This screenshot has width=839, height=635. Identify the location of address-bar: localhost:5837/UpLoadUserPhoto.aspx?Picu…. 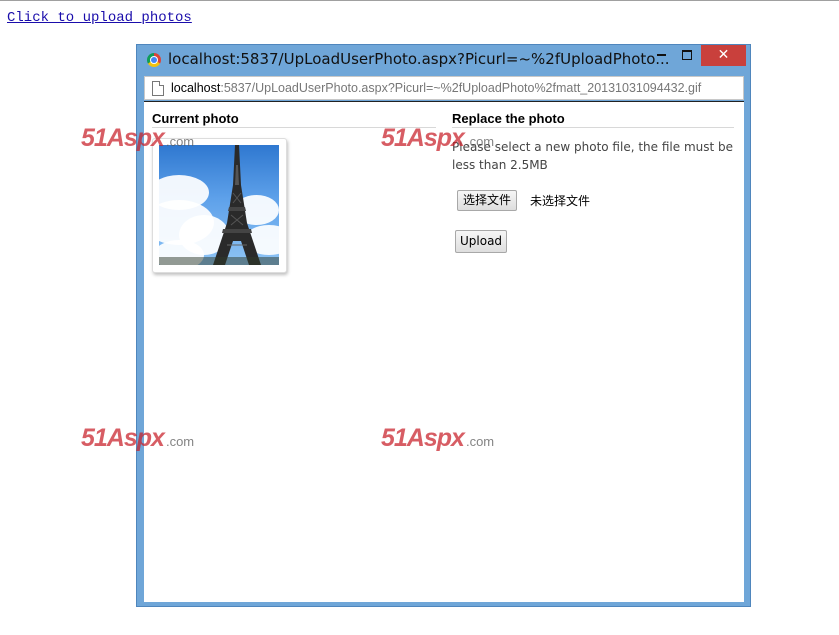
(444, 88).